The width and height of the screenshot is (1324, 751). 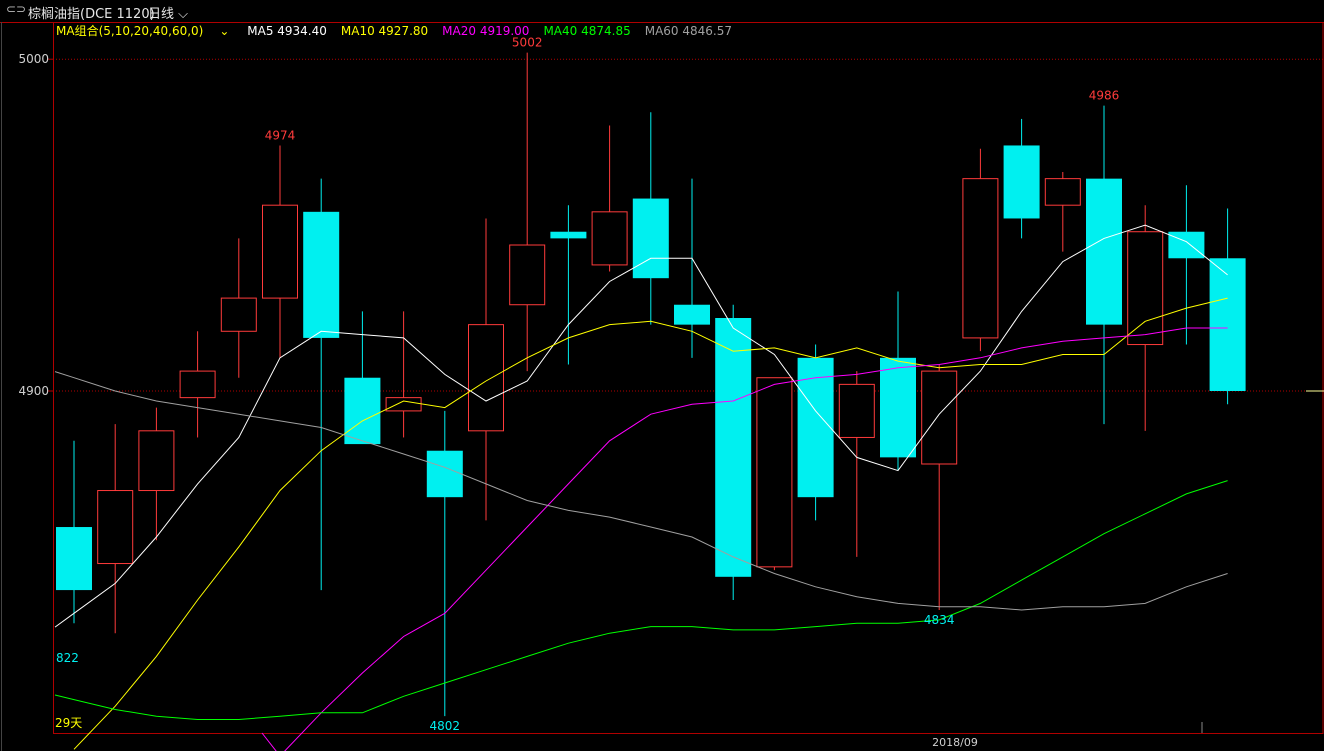 What do you see at coordinates (445, 726) in the screenshot?
I see `price-annotation-4: 4802` at bounding box center [445, 726].